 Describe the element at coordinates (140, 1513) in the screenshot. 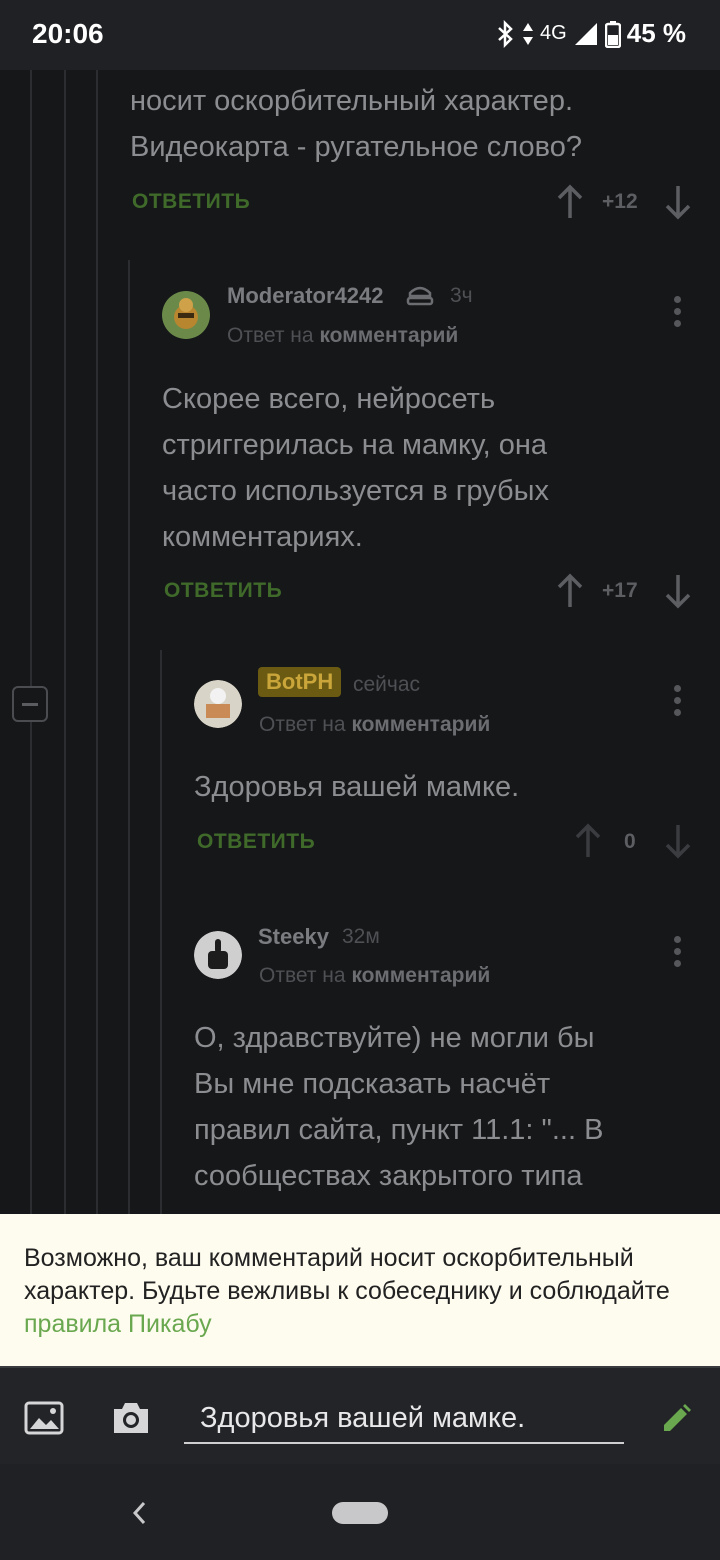

I see `back-icon` at that location.